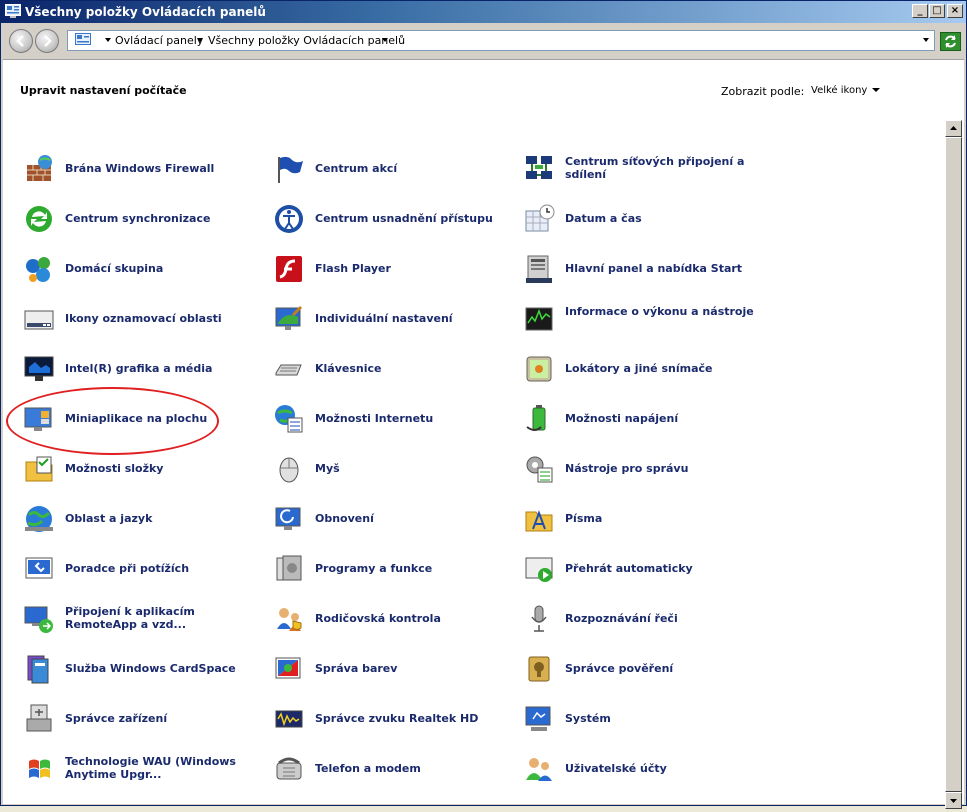 The image size is (967, 812). I want to click on control-panel-item-sync-center: Centrum synchronizace, so click(143, 219).